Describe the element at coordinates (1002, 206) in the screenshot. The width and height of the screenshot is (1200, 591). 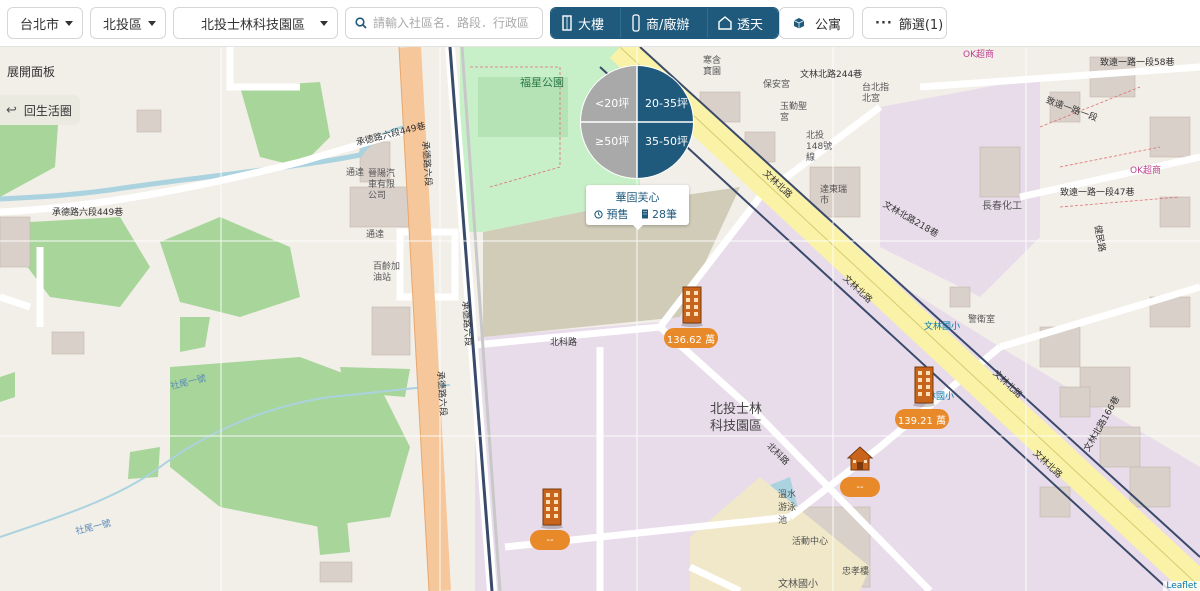
I see `place-label-changchun: 長春化工` at that location.